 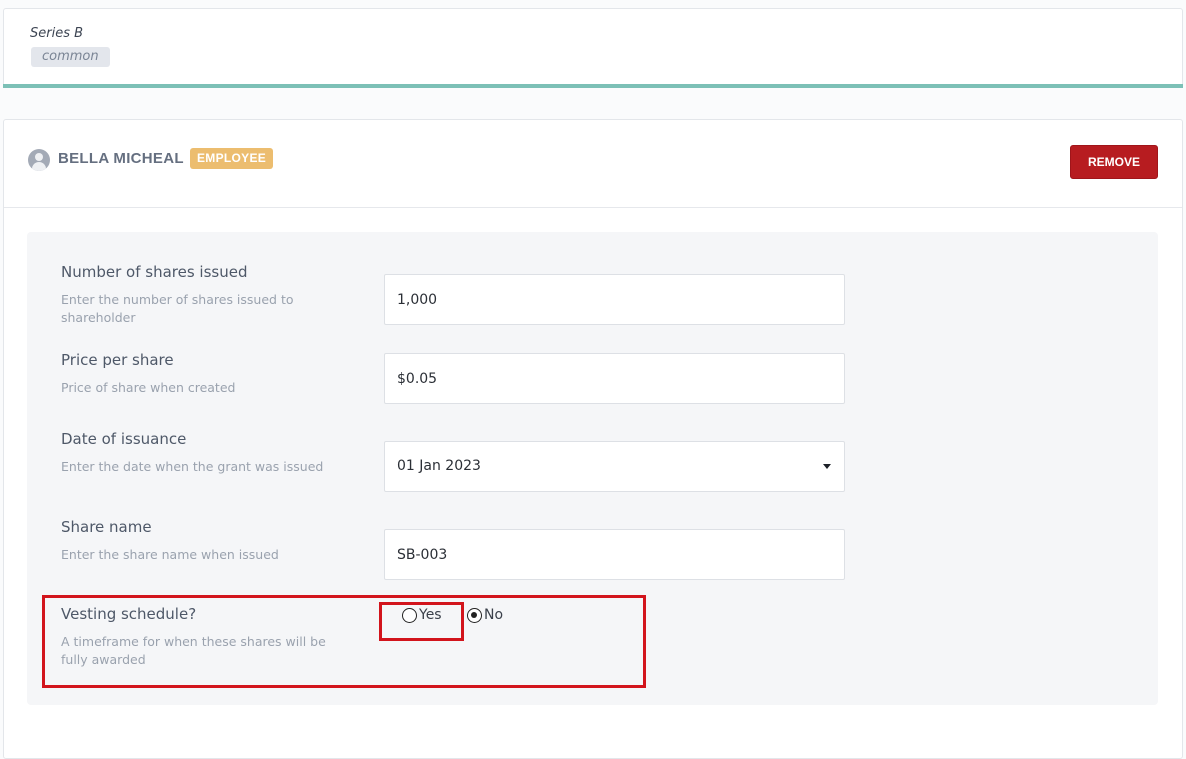 What do you see at coordinates (232, 158) in the screenshot?
I see `role-badge: EMPLOYEE` at bounding box center [232, 158].